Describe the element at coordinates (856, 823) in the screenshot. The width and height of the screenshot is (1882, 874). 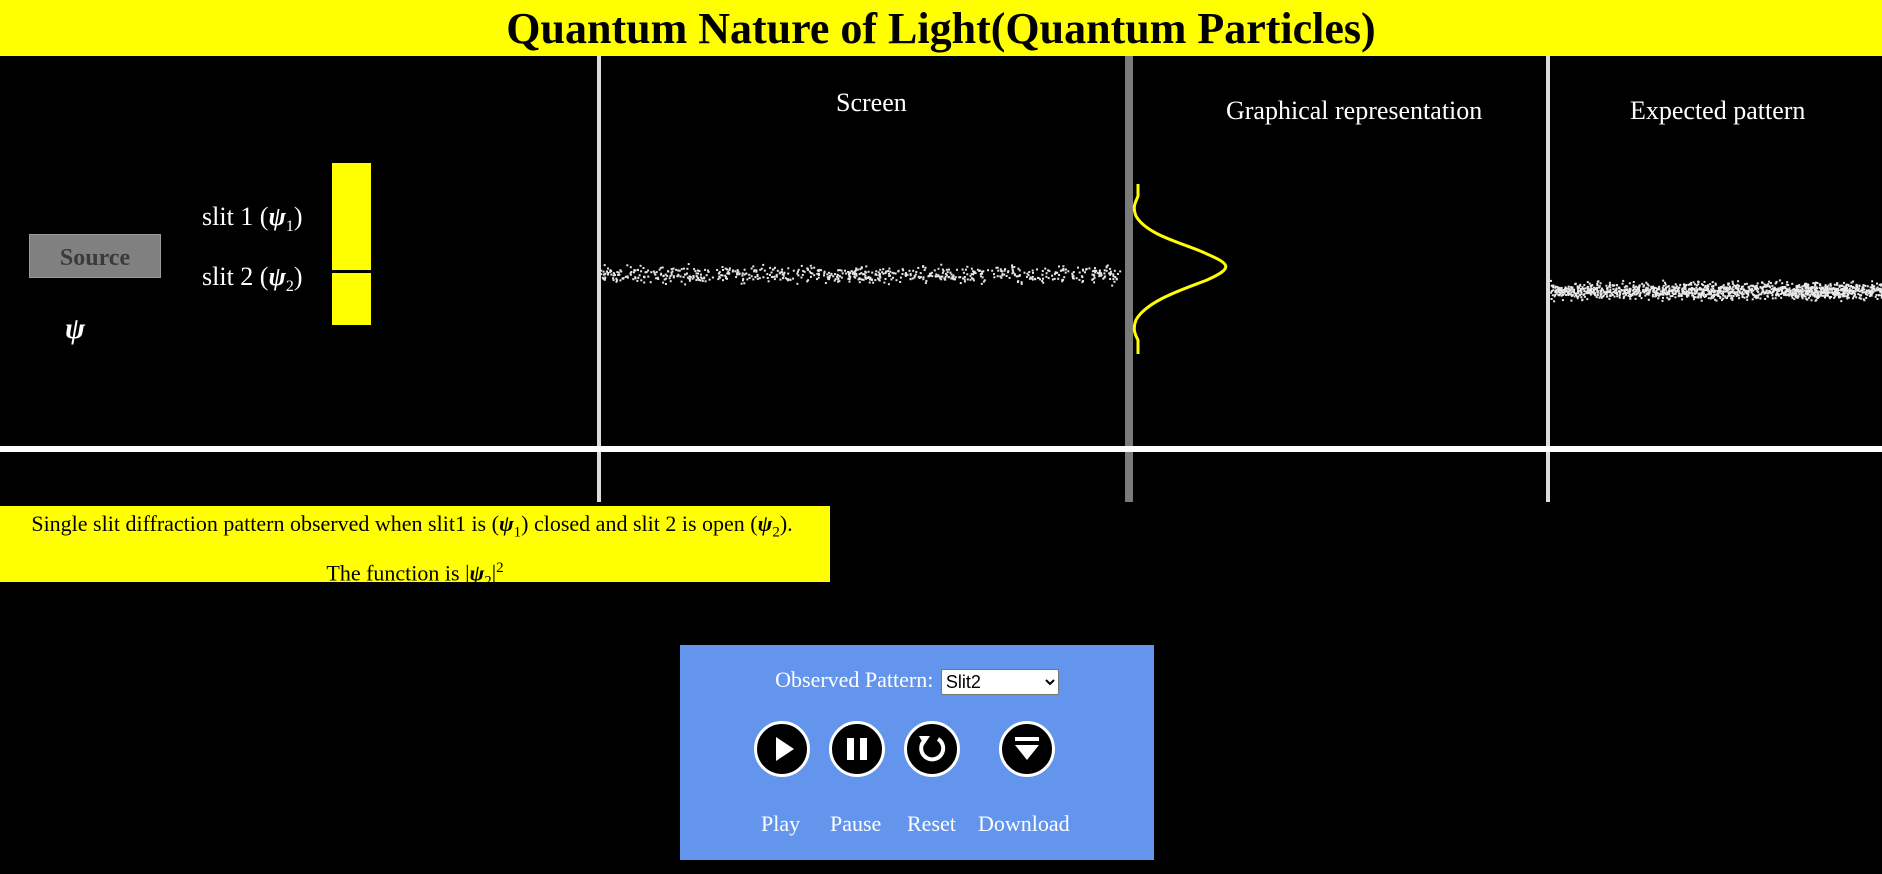
I see `pause-label: Pause` at that location.